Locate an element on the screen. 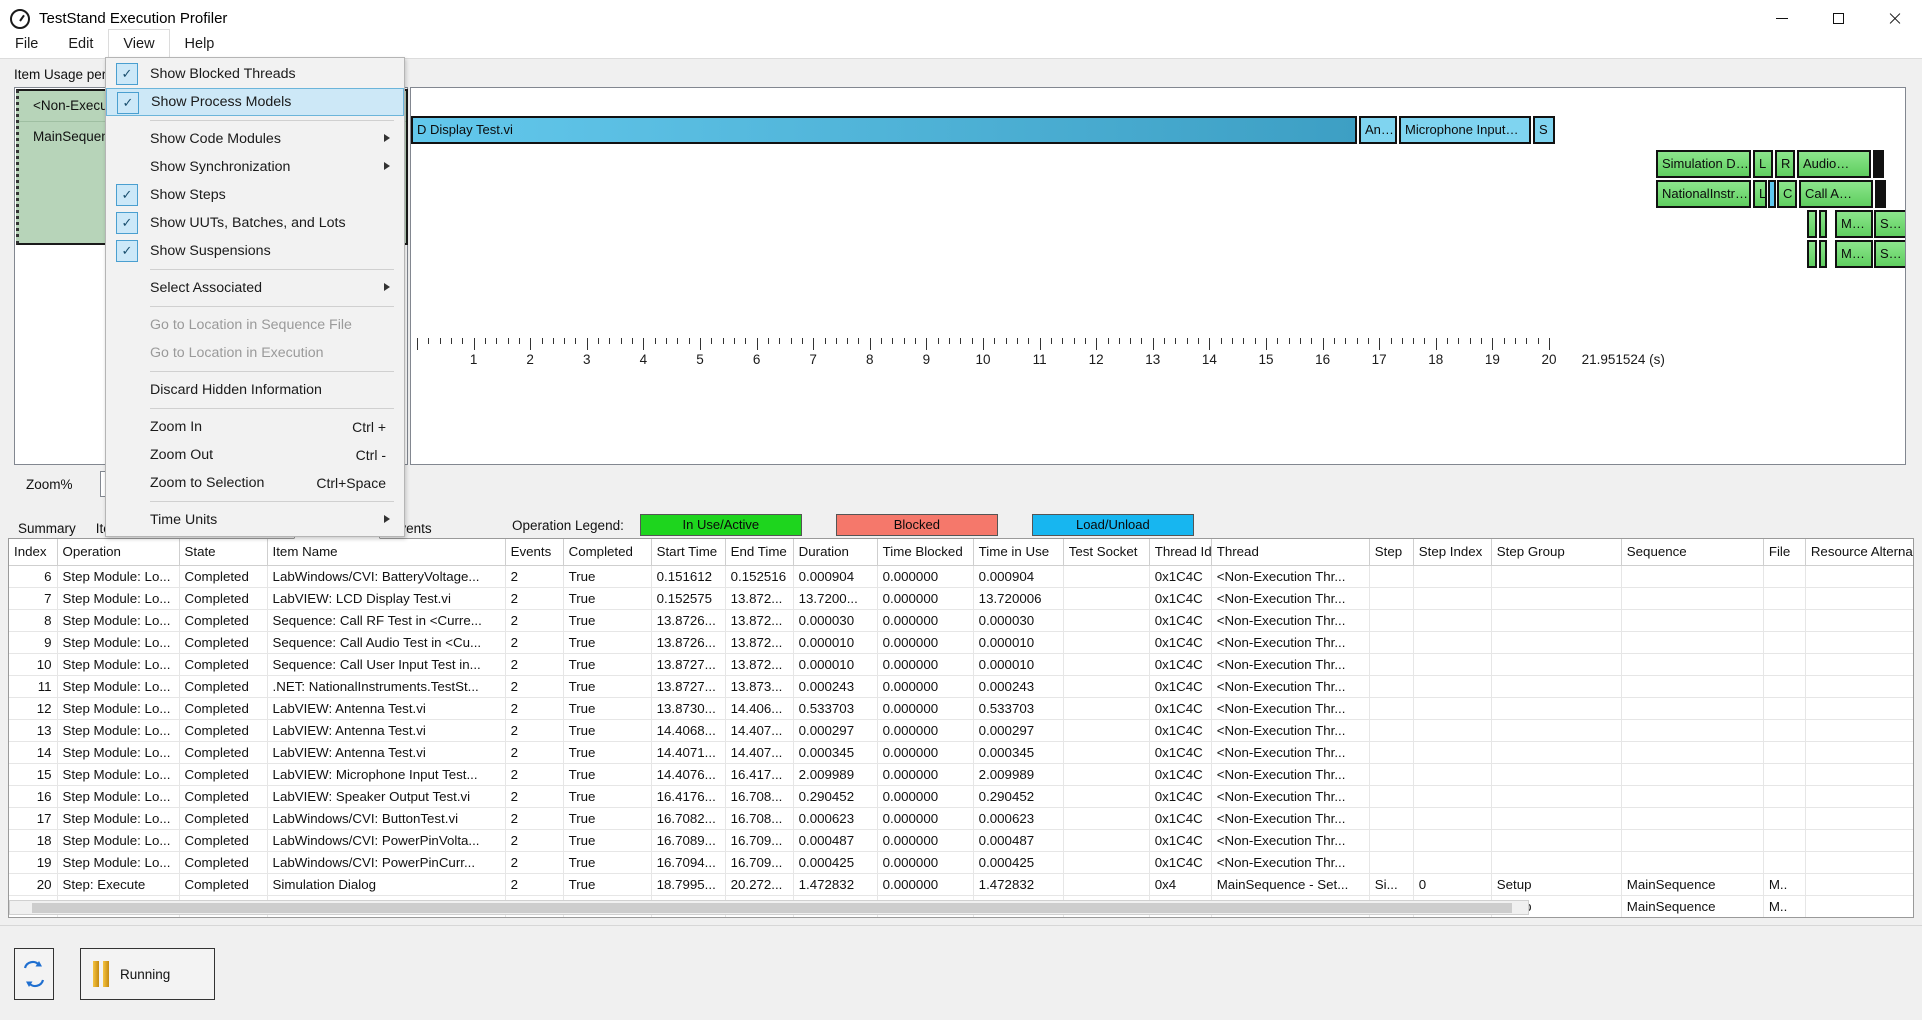  running-status-button: Running is located at coordinates (147, 974).